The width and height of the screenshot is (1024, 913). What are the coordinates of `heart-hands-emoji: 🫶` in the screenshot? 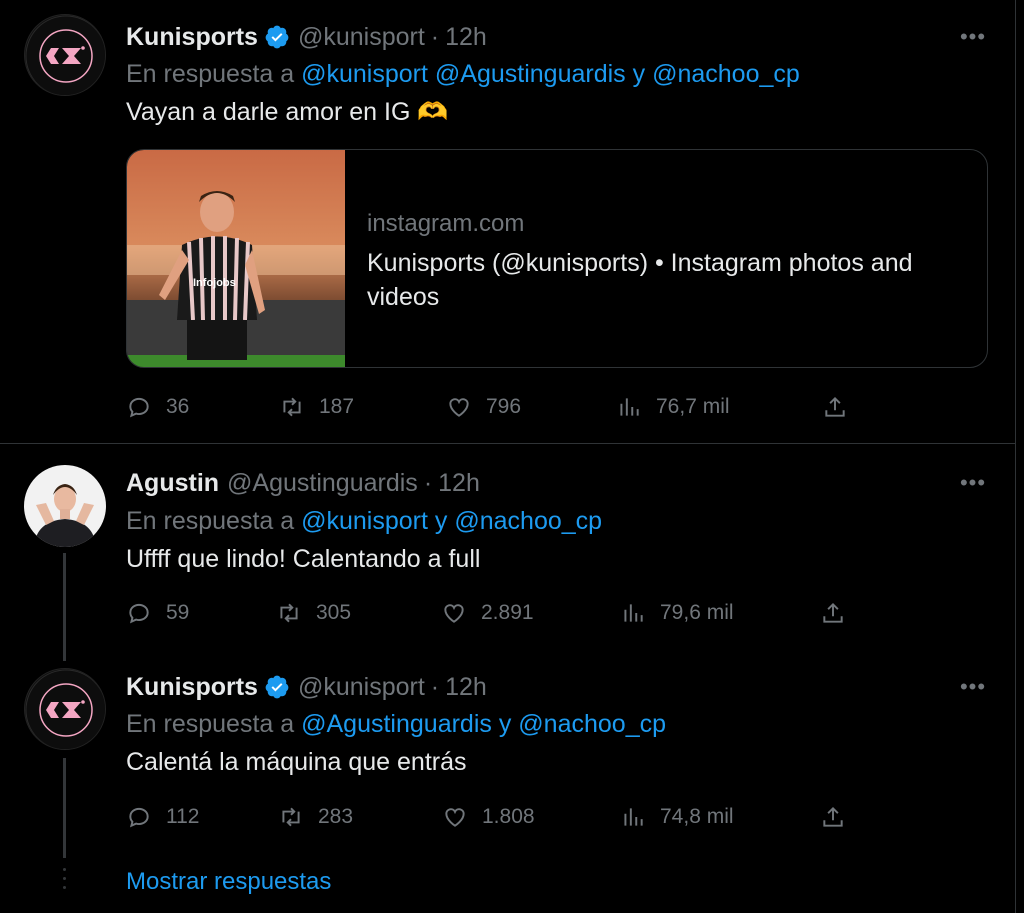 It's located at (433, 112).